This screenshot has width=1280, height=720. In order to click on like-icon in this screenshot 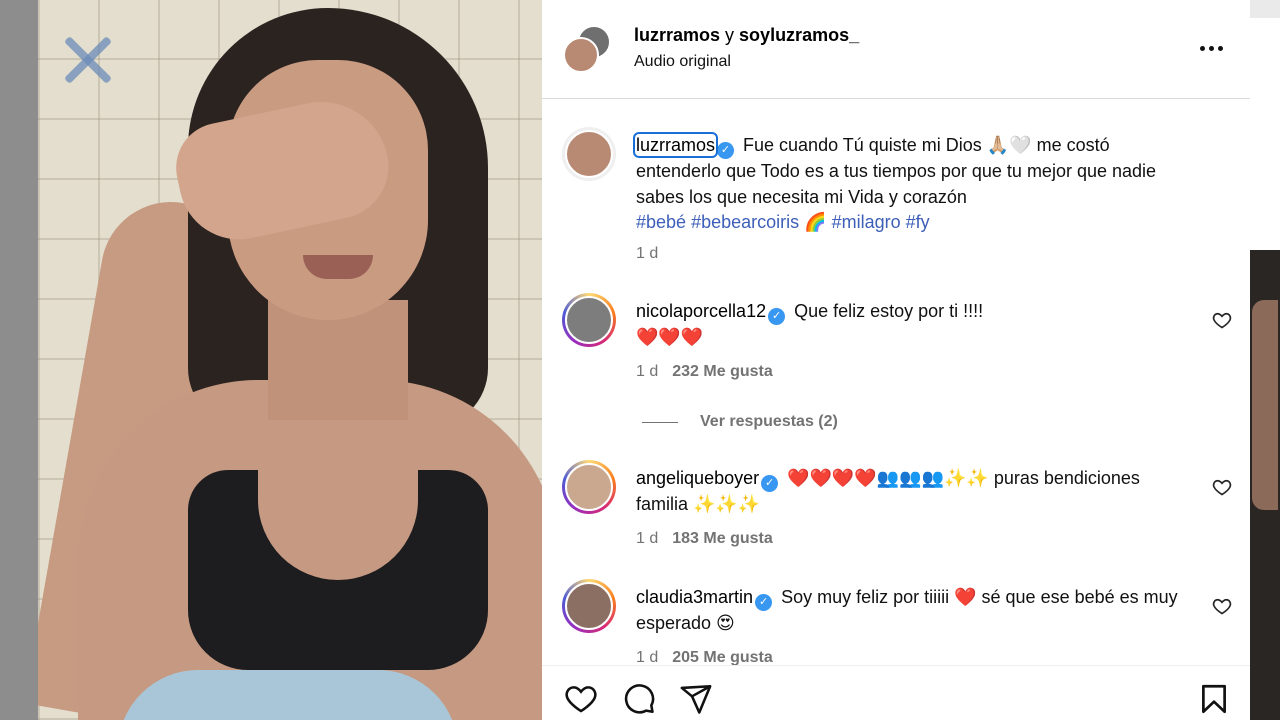, I will do `click(581, 699)`.